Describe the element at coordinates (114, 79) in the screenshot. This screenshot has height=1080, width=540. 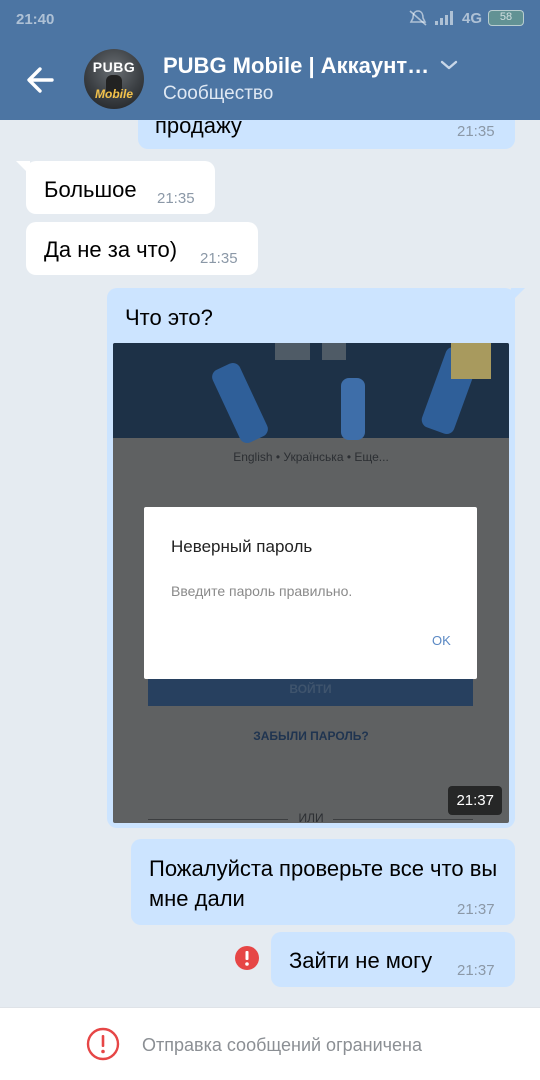
I see `community-avatar: PUBG Mobile` at that location.